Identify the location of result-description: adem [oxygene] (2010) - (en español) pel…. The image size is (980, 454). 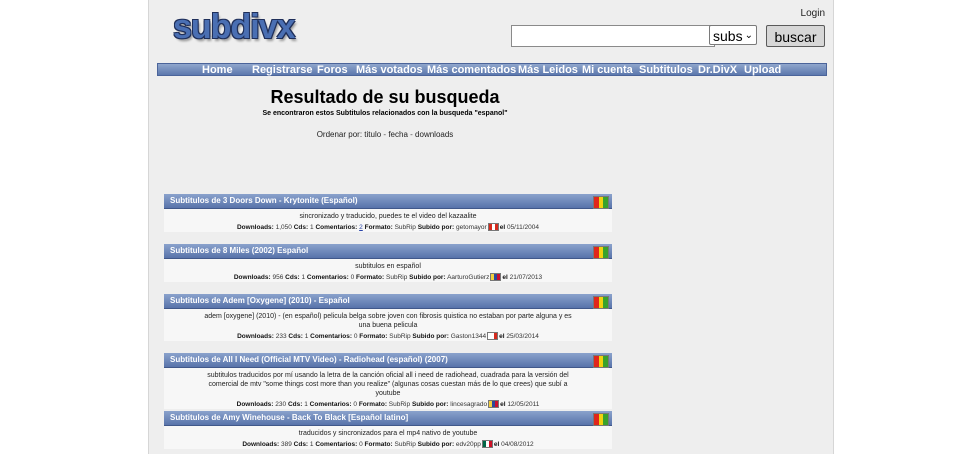
(388, 321).